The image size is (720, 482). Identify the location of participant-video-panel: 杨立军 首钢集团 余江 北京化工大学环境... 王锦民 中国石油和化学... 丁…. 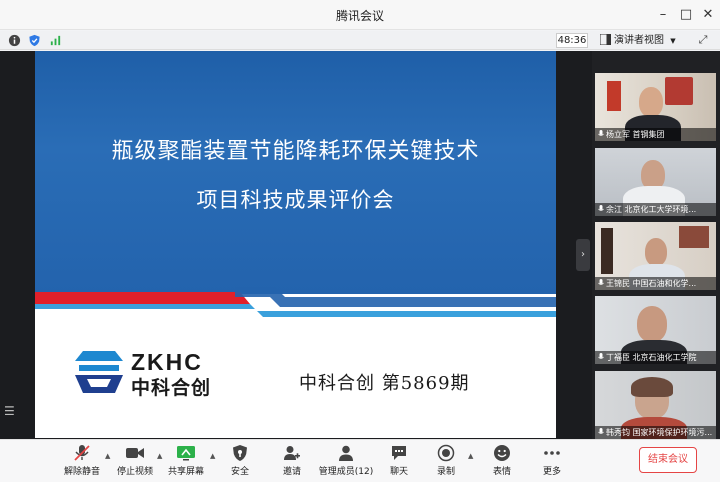
(656, 245).